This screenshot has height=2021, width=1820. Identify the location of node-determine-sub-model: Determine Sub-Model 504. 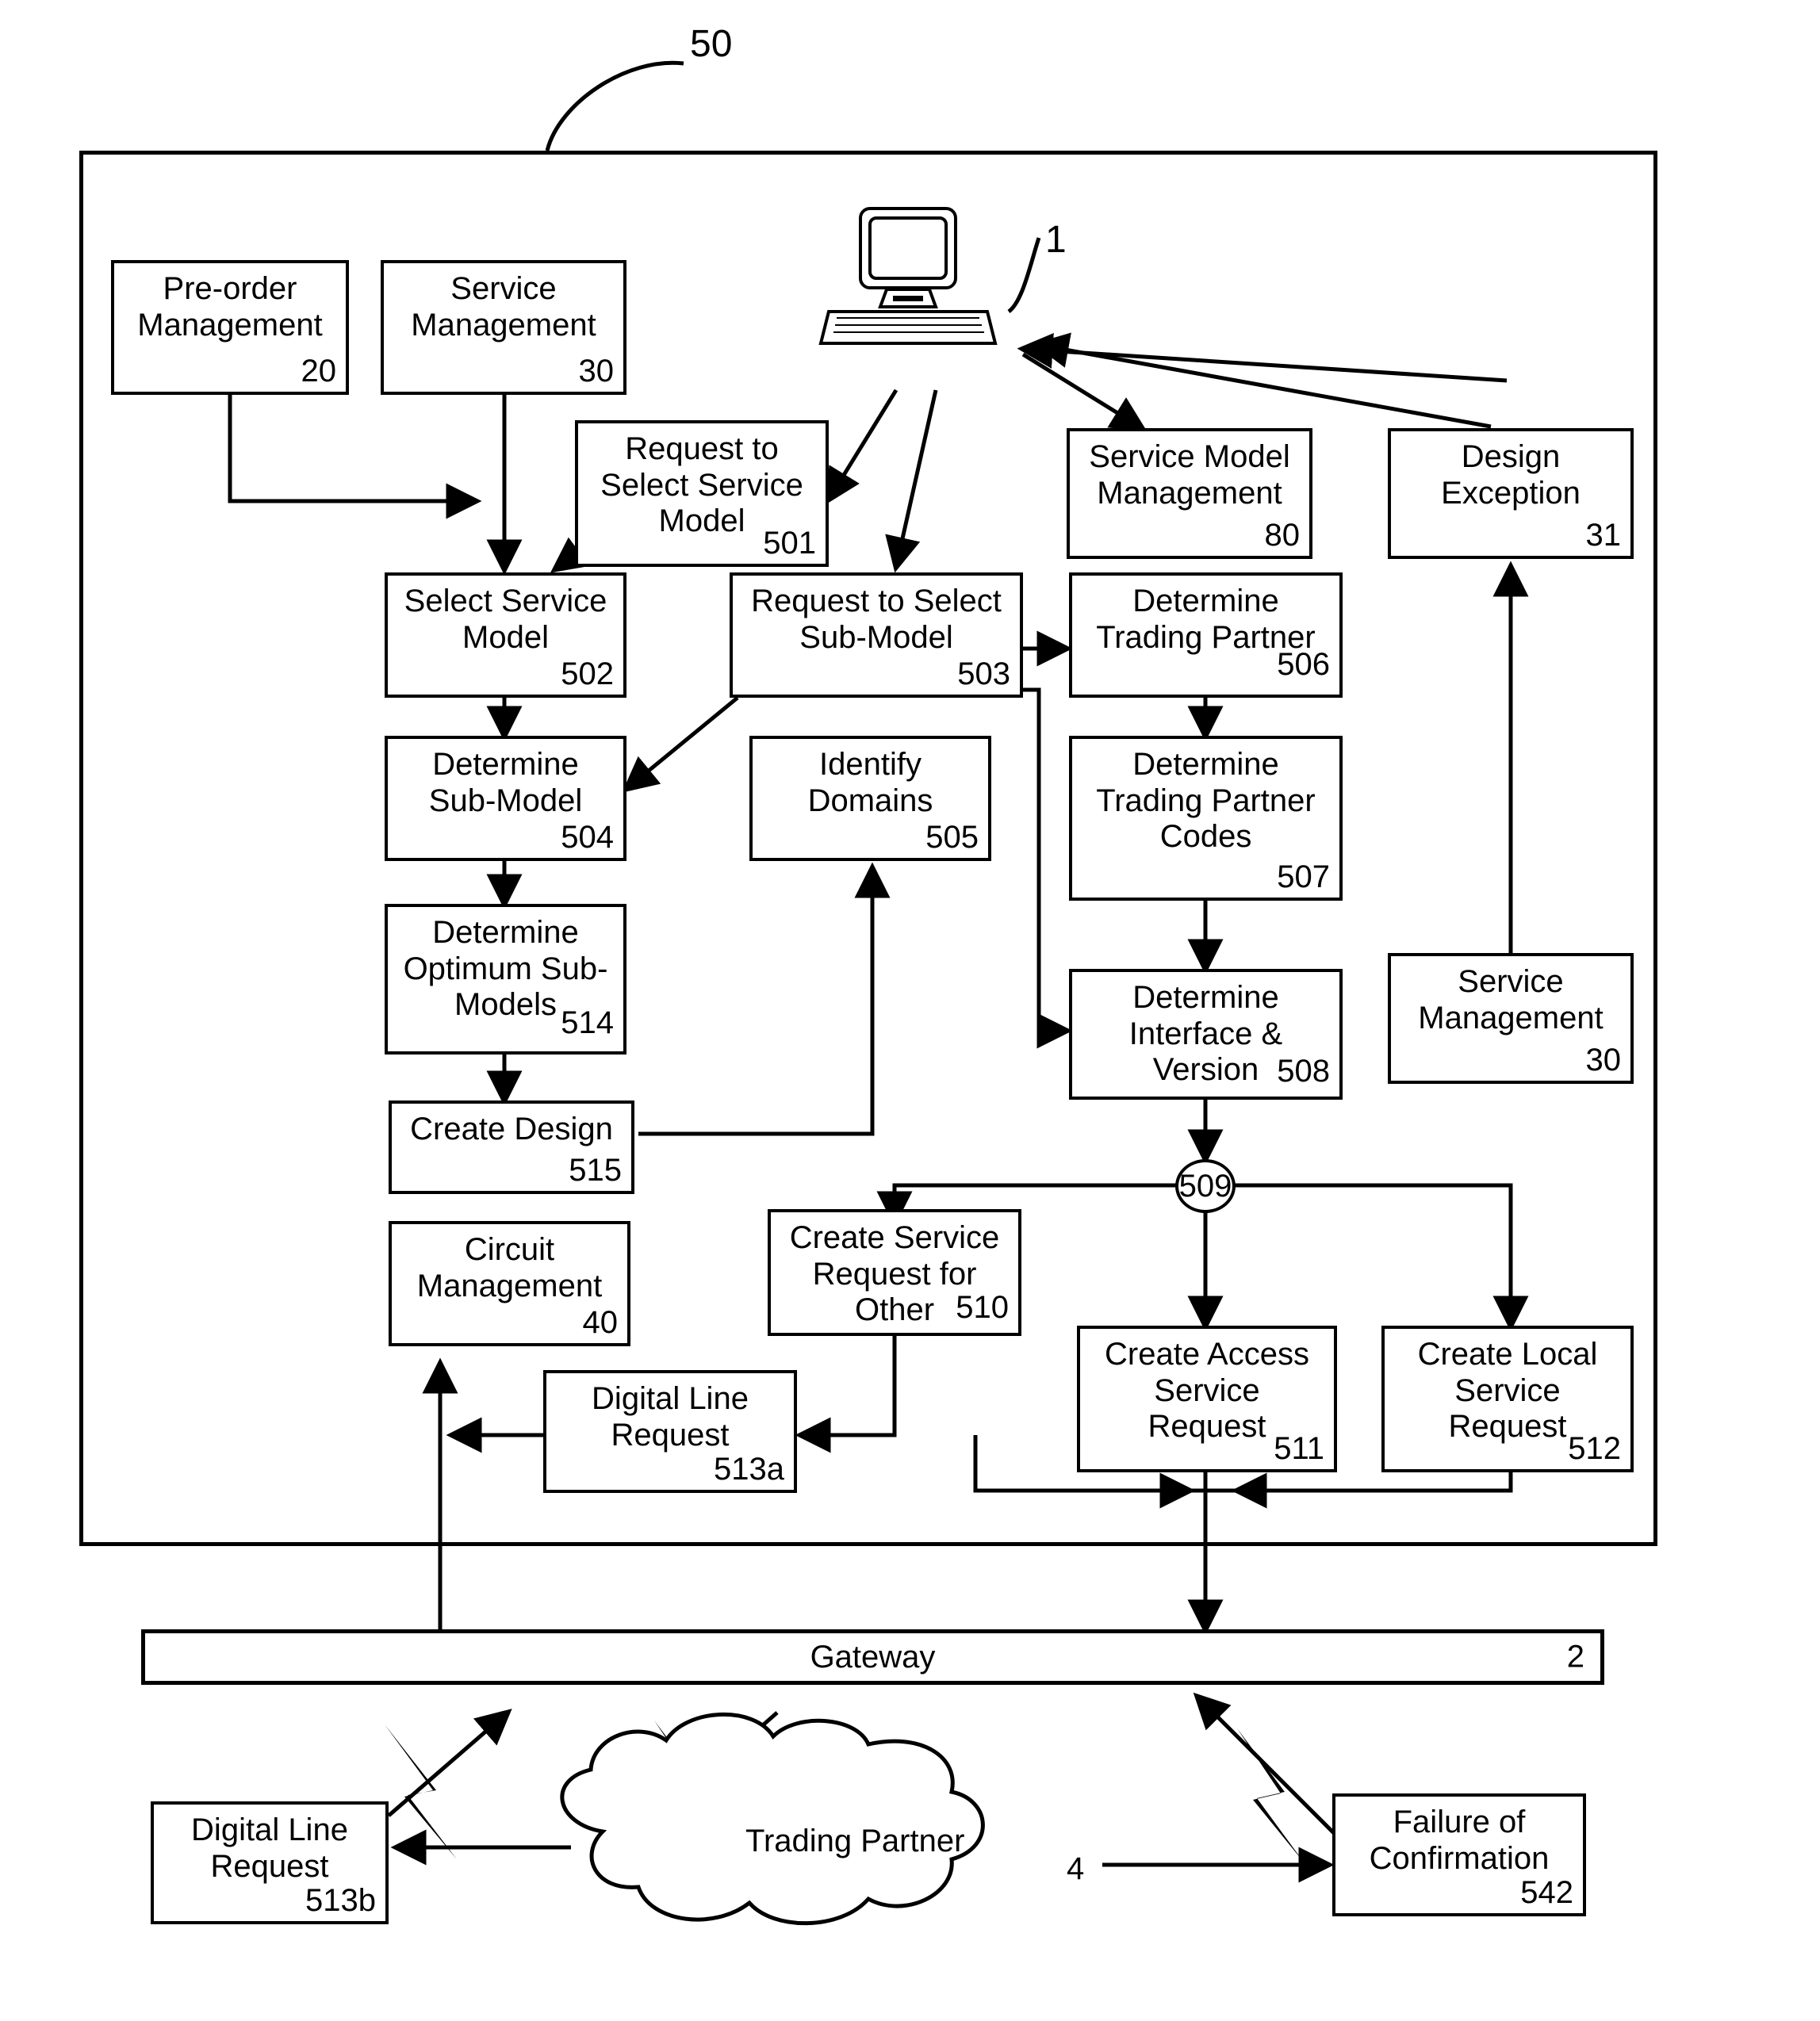
(505, 798).